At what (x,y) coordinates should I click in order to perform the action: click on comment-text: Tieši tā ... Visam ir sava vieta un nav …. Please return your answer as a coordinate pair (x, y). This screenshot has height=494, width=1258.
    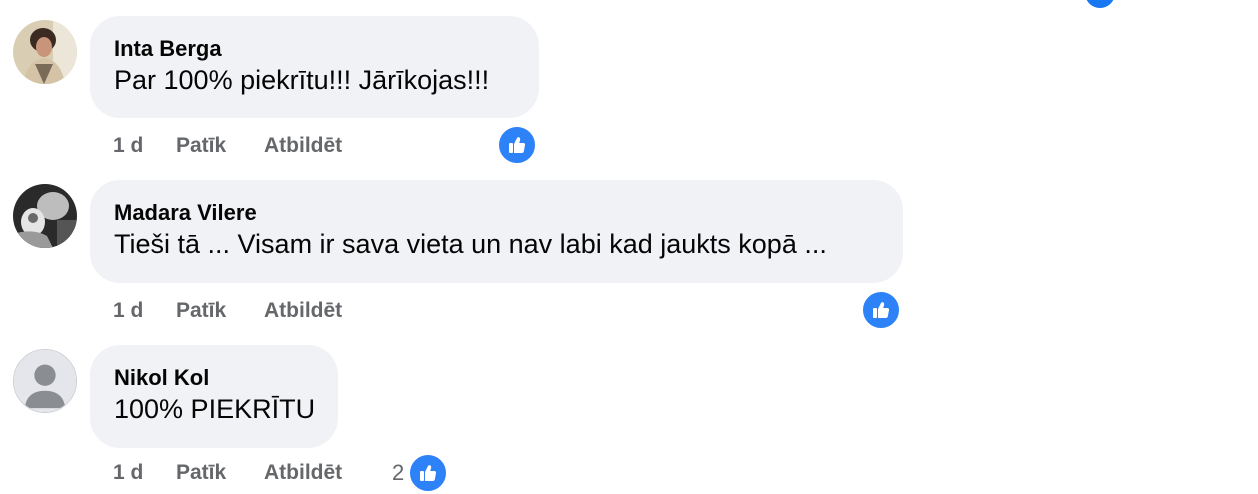
    Looking at the image, I should click on (470, 244).